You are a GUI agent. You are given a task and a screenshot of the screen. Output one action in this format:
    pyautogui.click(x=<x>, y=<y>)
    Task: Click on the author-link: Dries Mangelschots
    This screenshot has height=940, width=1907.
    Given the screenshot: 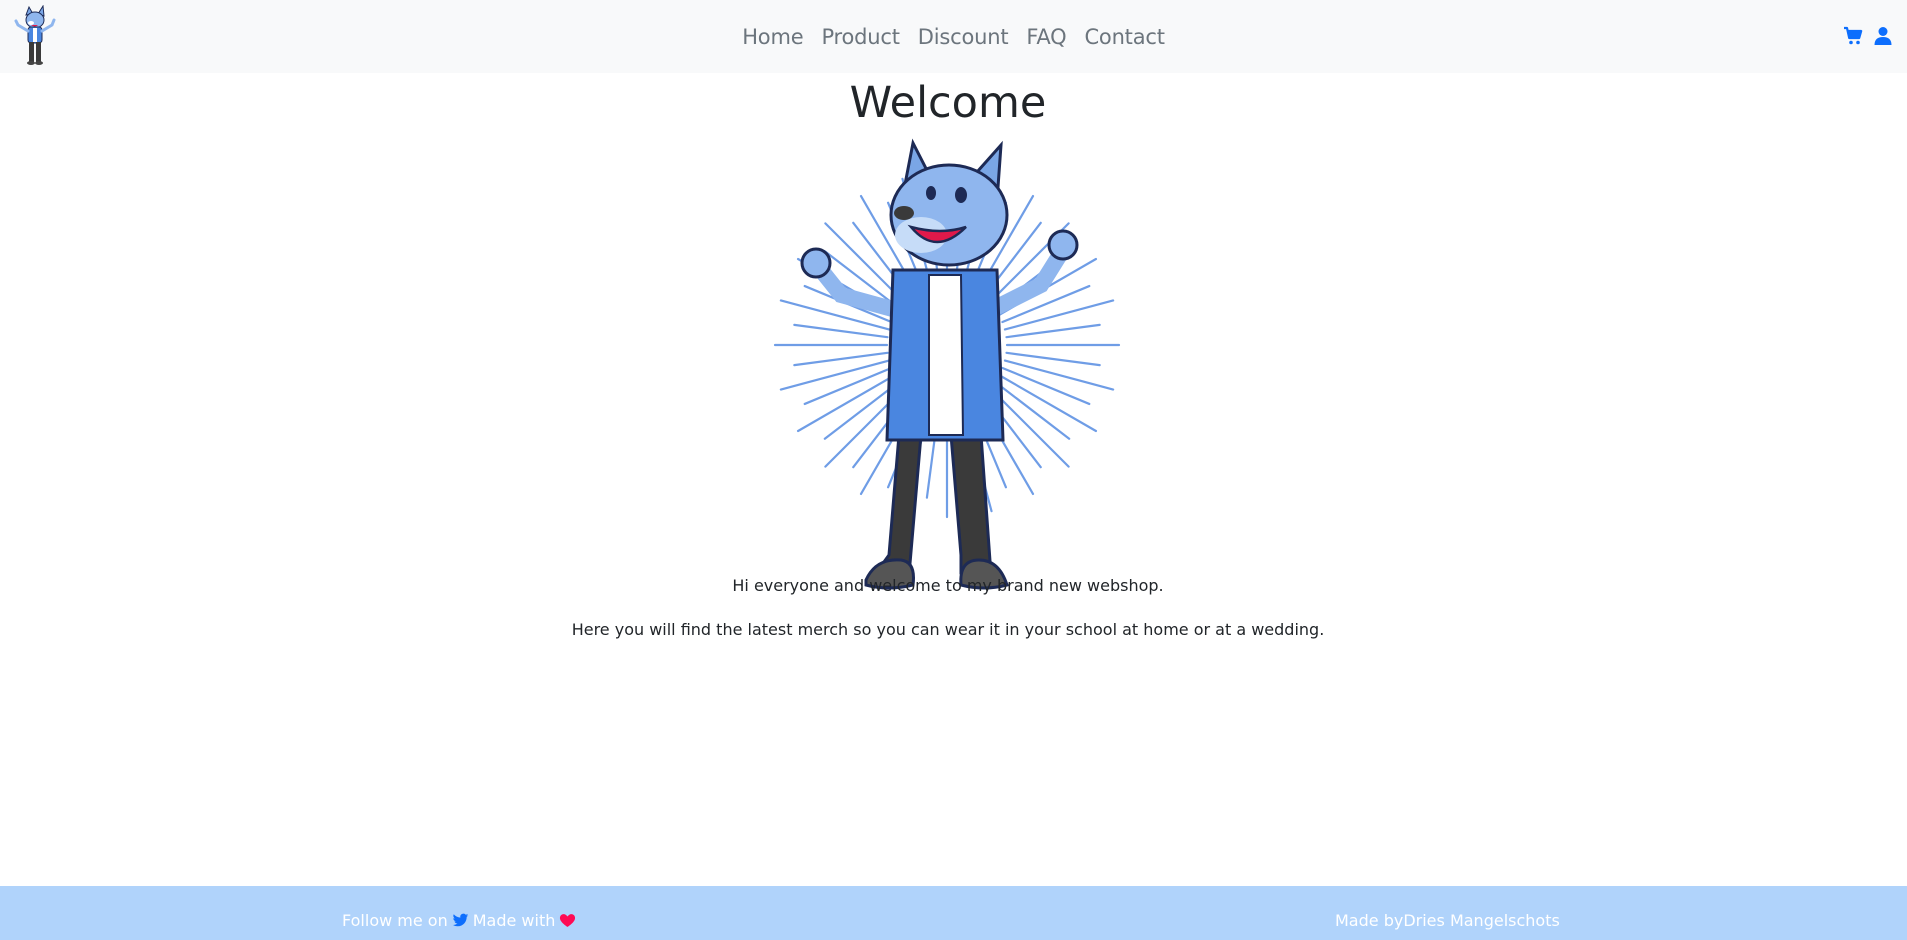 What is the action you would take?
    pyautogui.click(x=1481, y=920)
    